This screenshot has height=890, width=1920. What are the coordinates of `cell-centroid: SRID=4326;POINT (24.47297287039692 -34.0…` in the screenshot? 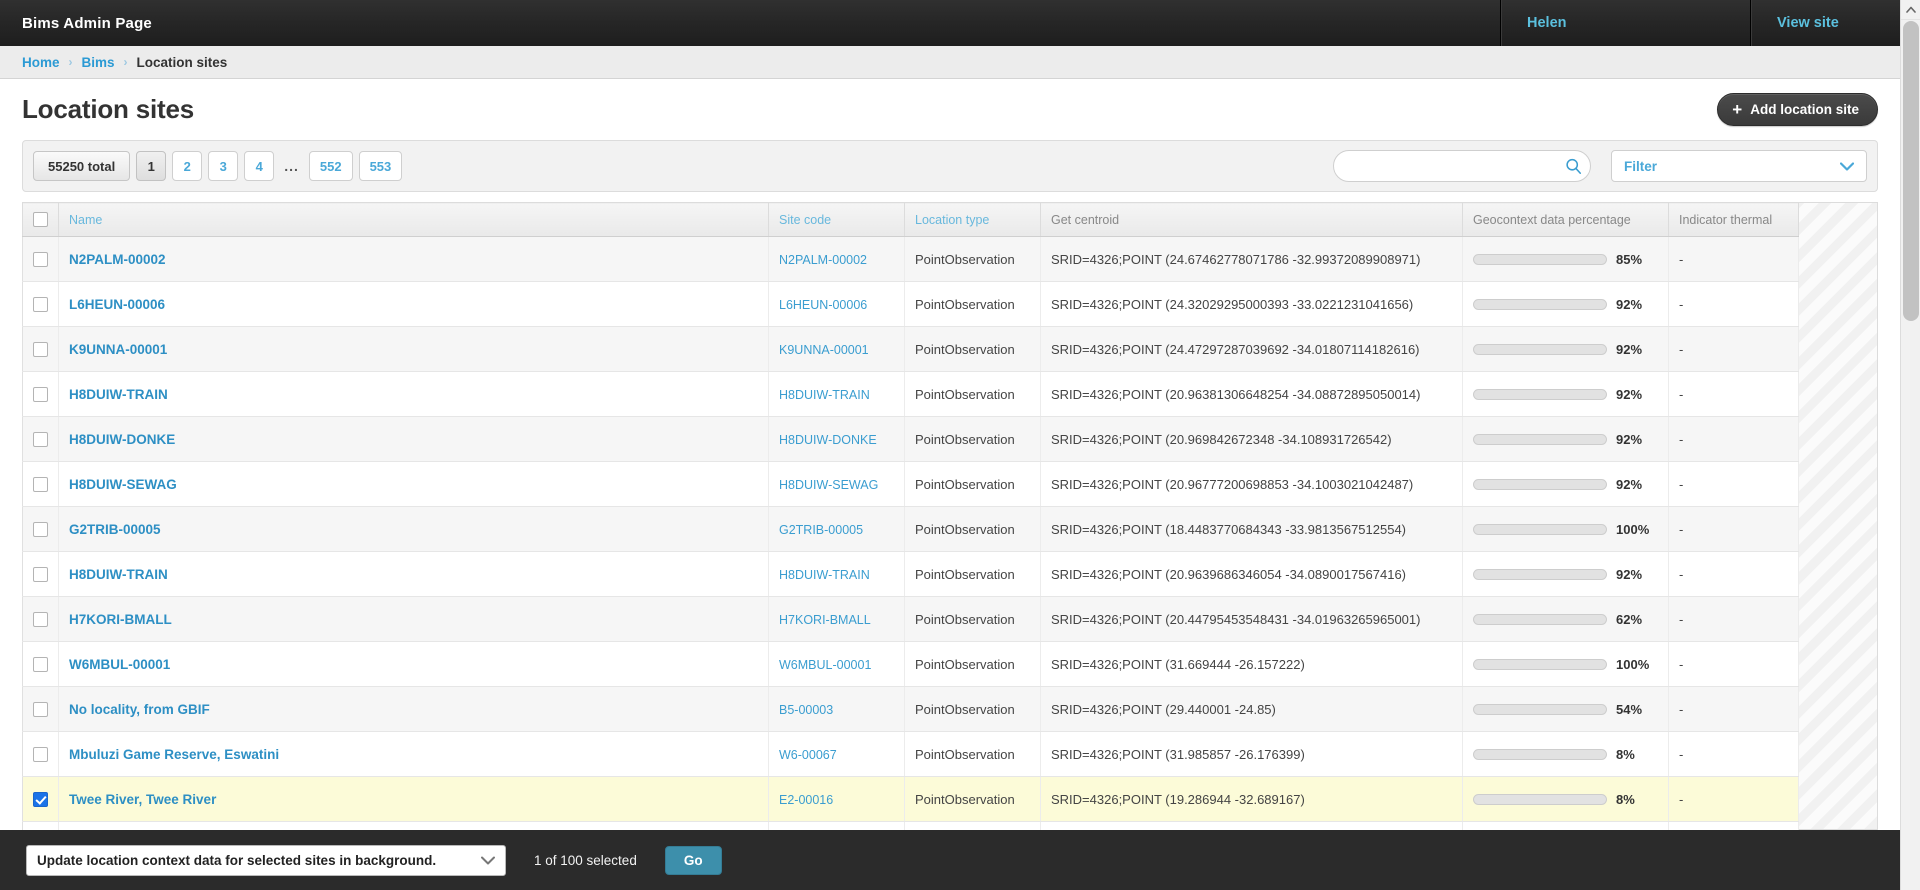 It's located at (1251, 349).